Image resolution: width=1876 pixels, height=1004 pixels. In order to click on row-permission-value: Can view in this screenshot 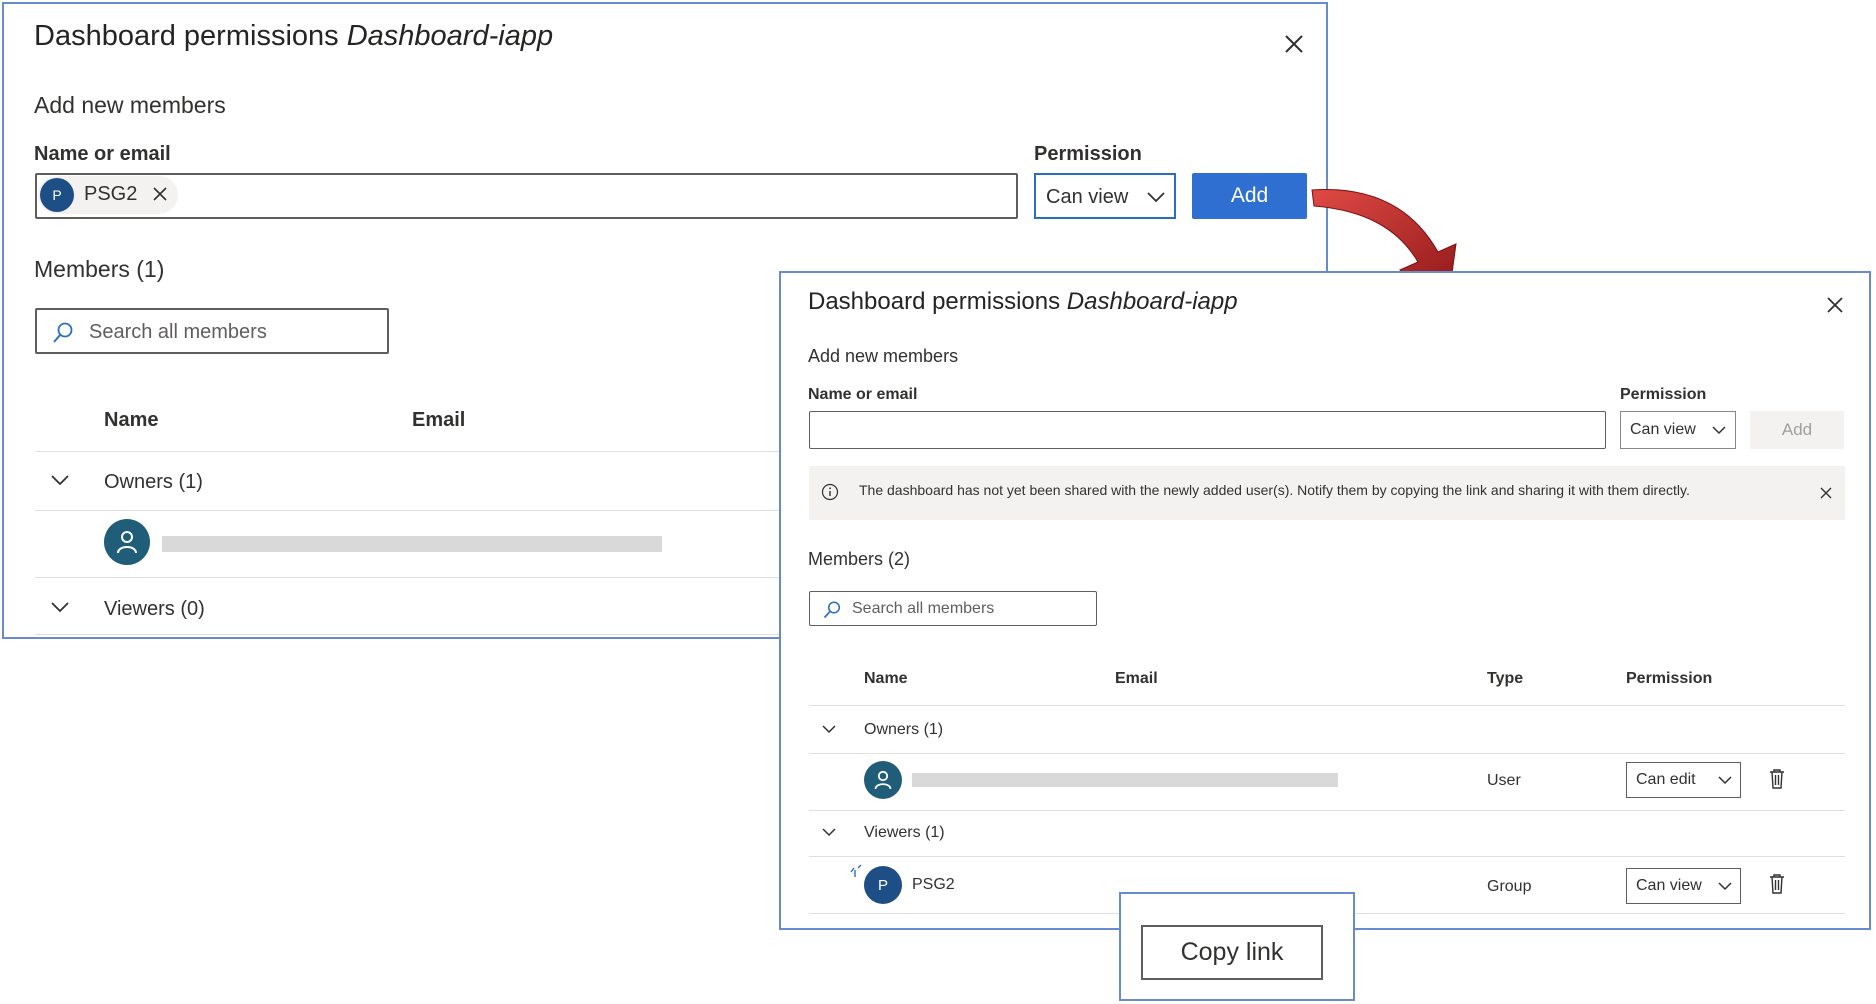, I will do `click(1669, 885)`.